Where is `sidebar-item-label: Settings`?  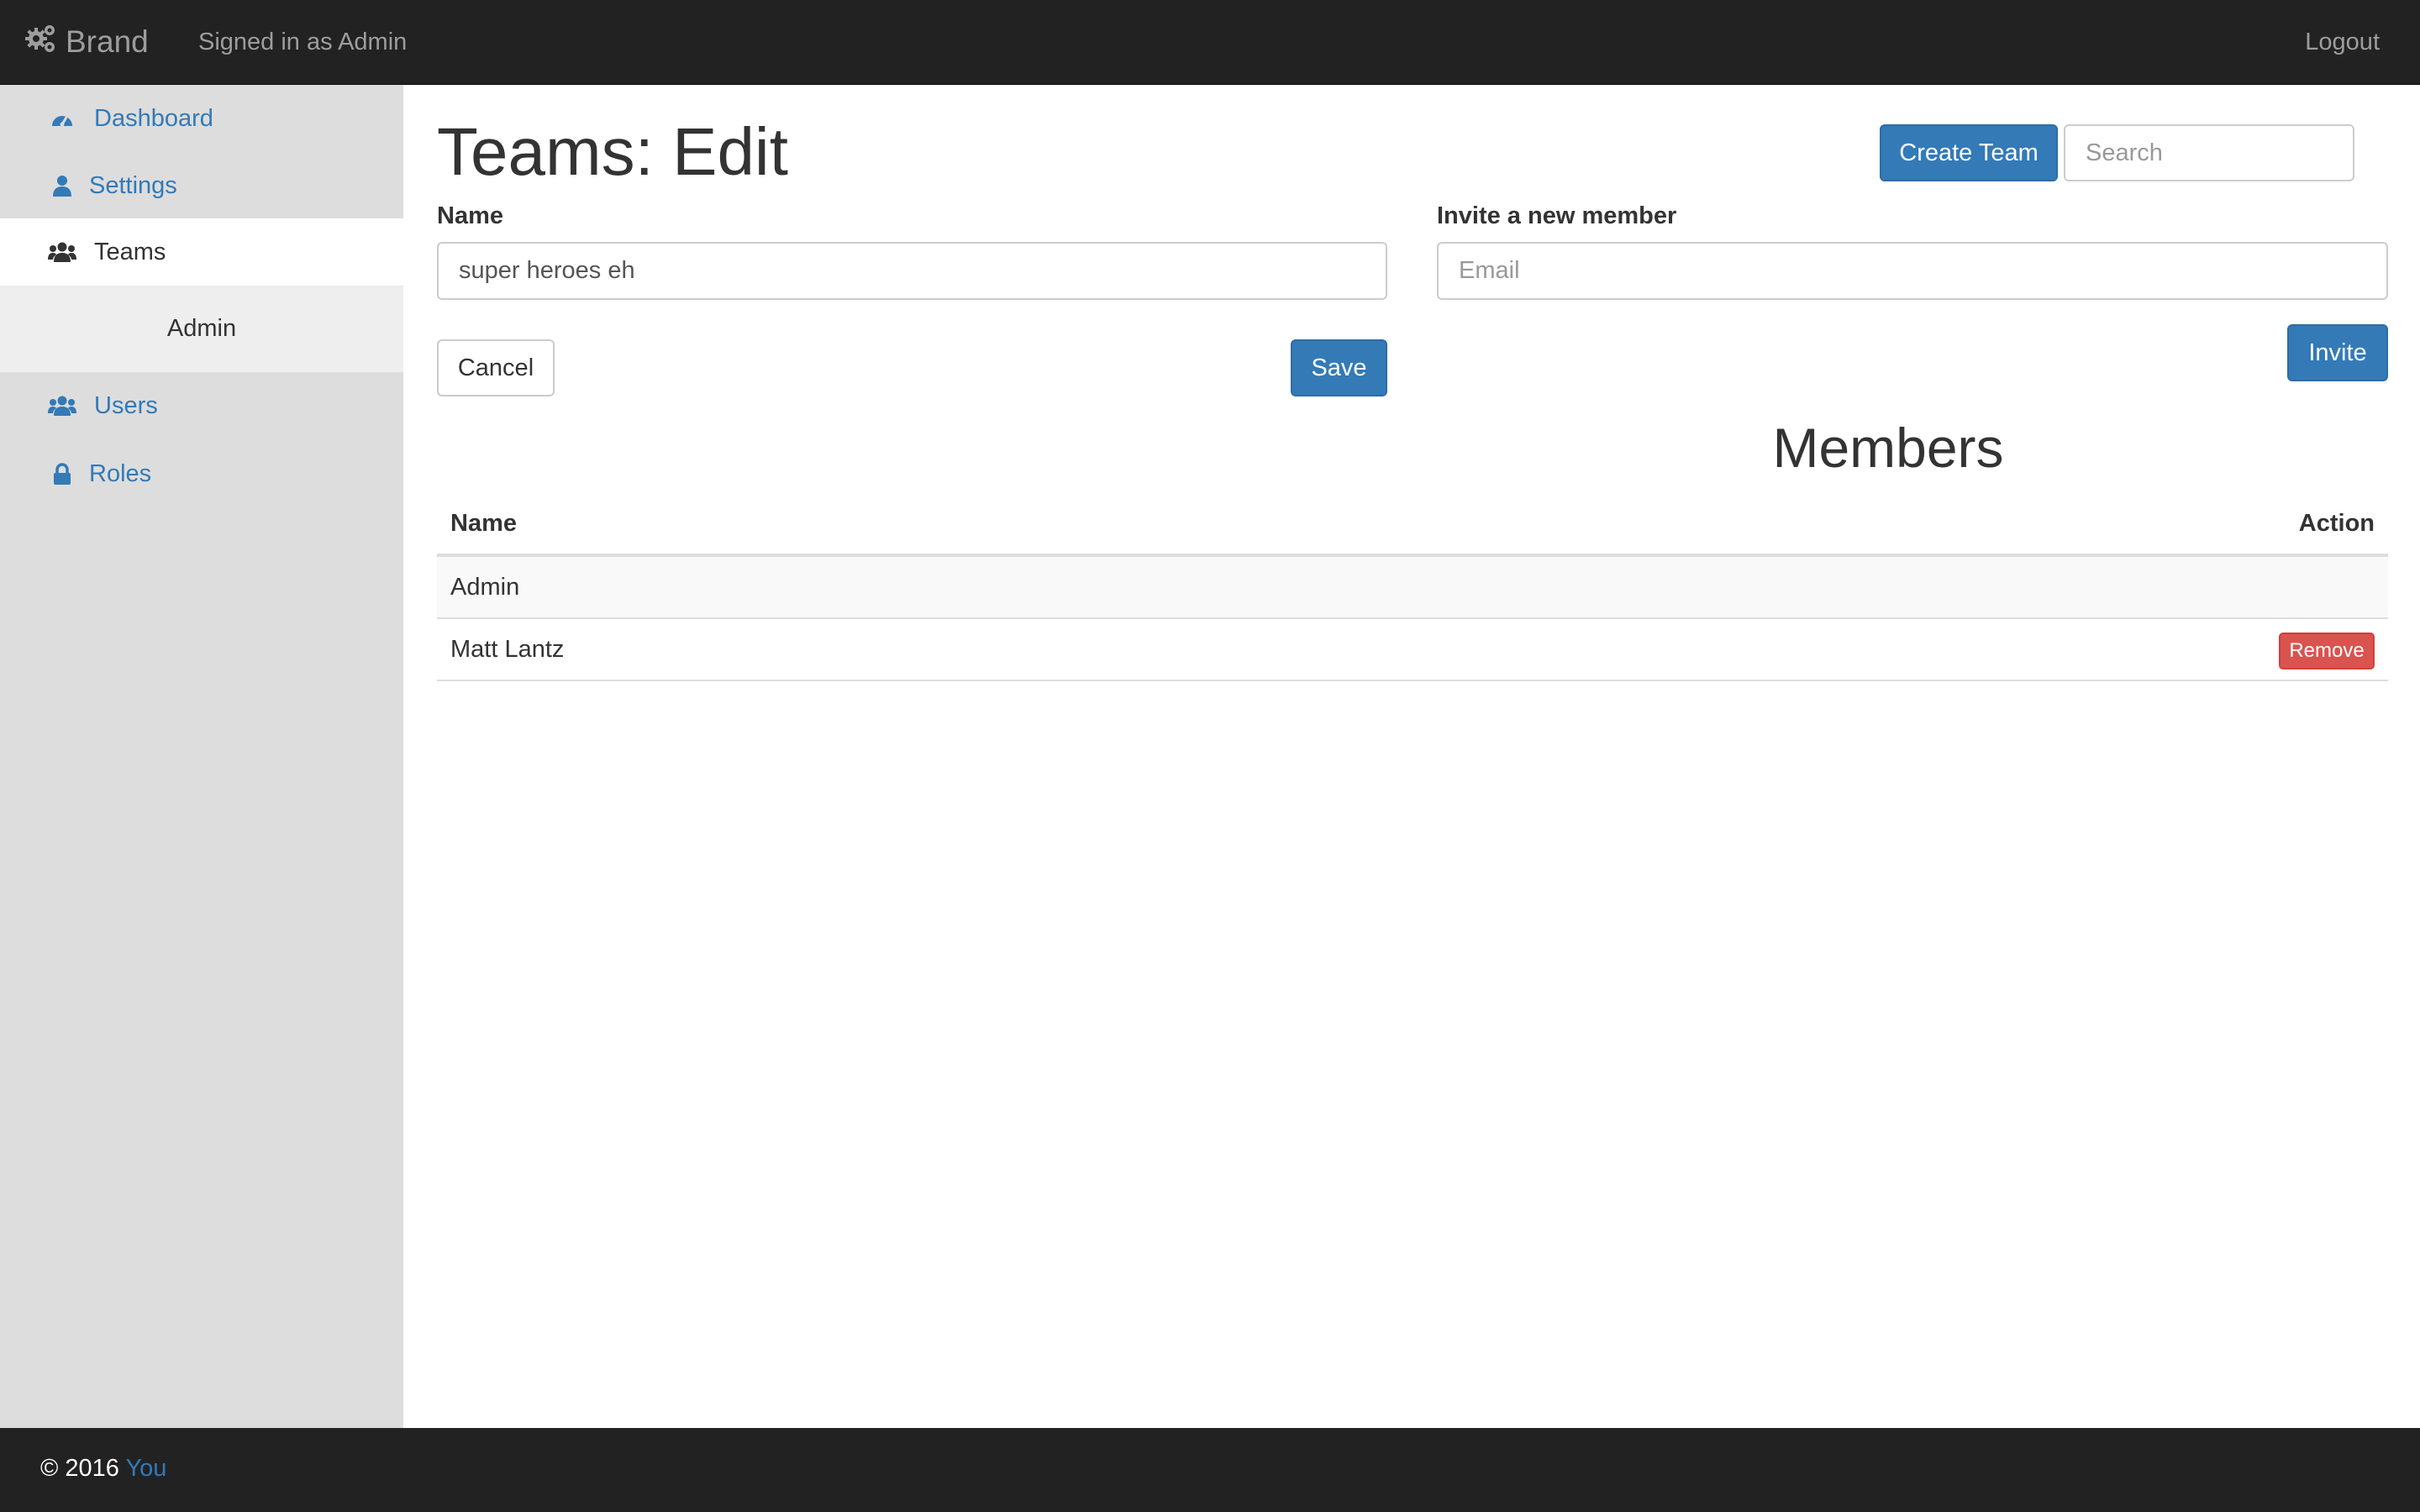 sidebar-item-label: Settings is located at coordinates (133, 185).